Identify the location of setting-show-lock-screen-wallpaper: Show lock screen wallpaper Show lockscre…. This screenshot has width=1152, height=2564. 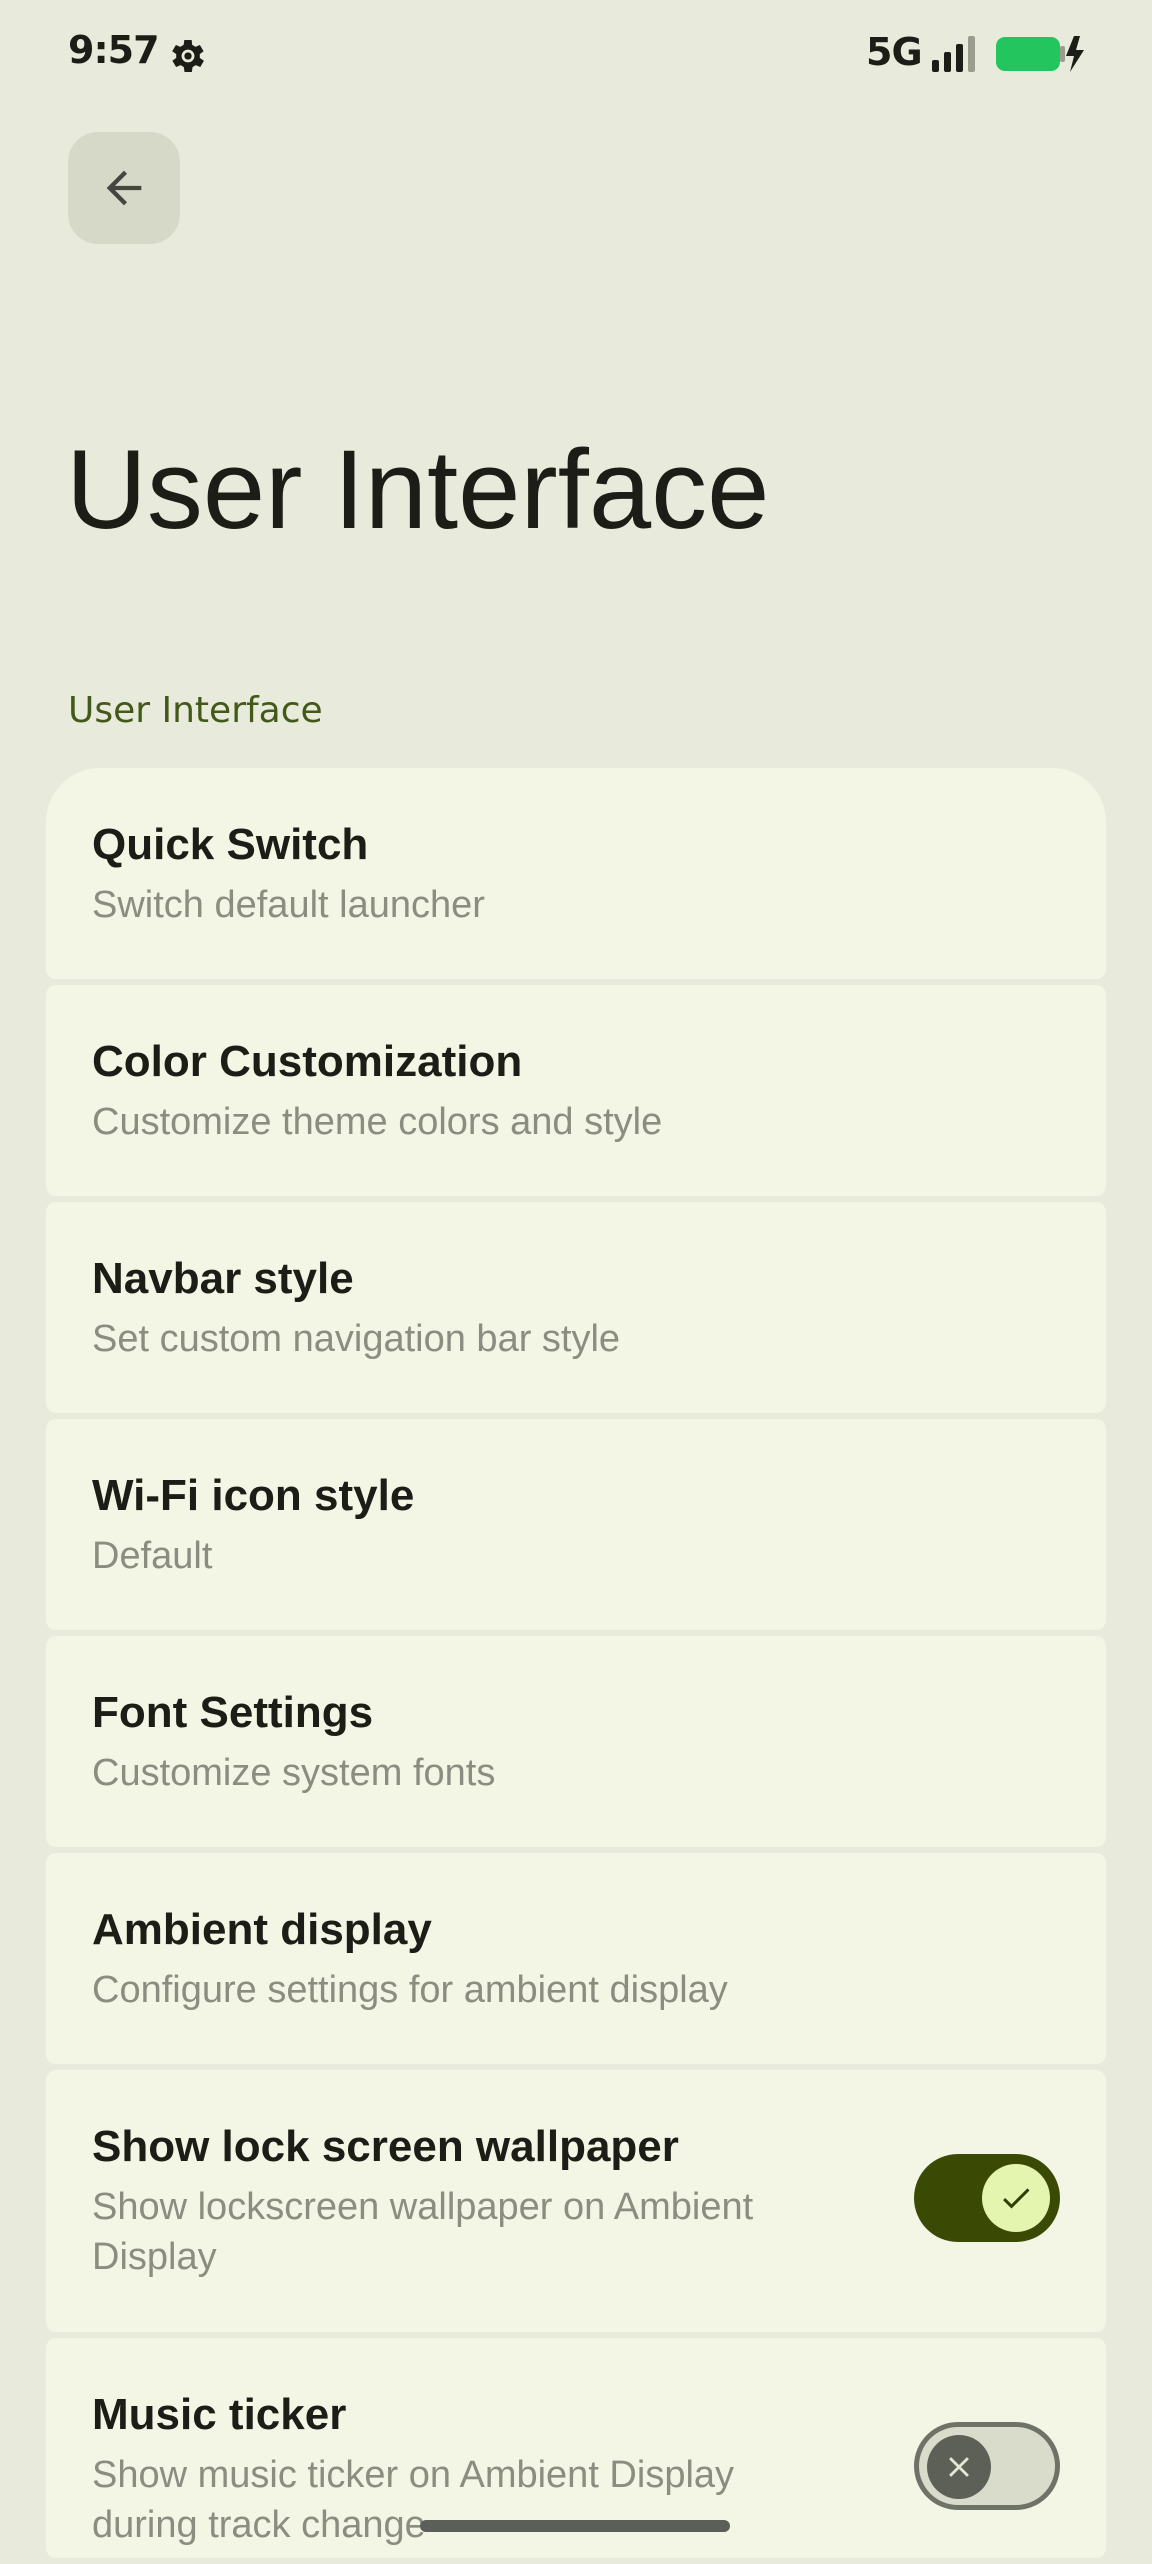
(576, 2201).